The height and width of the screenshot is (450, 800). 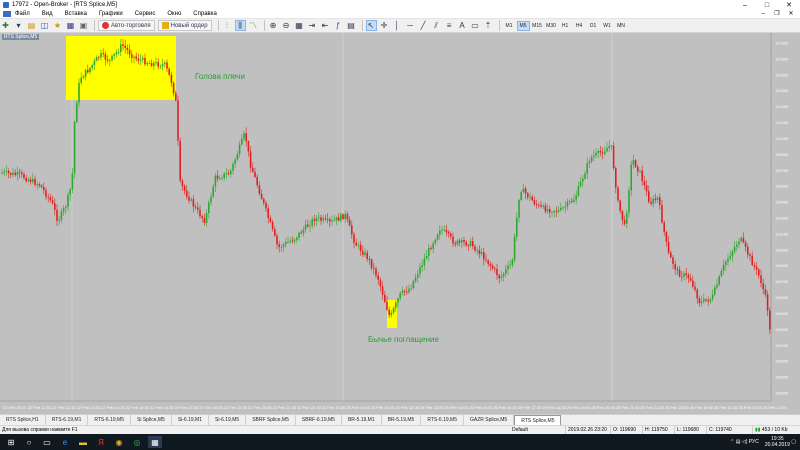 I want to click on timeframe-m1: M1, so click(x=509, y=26).